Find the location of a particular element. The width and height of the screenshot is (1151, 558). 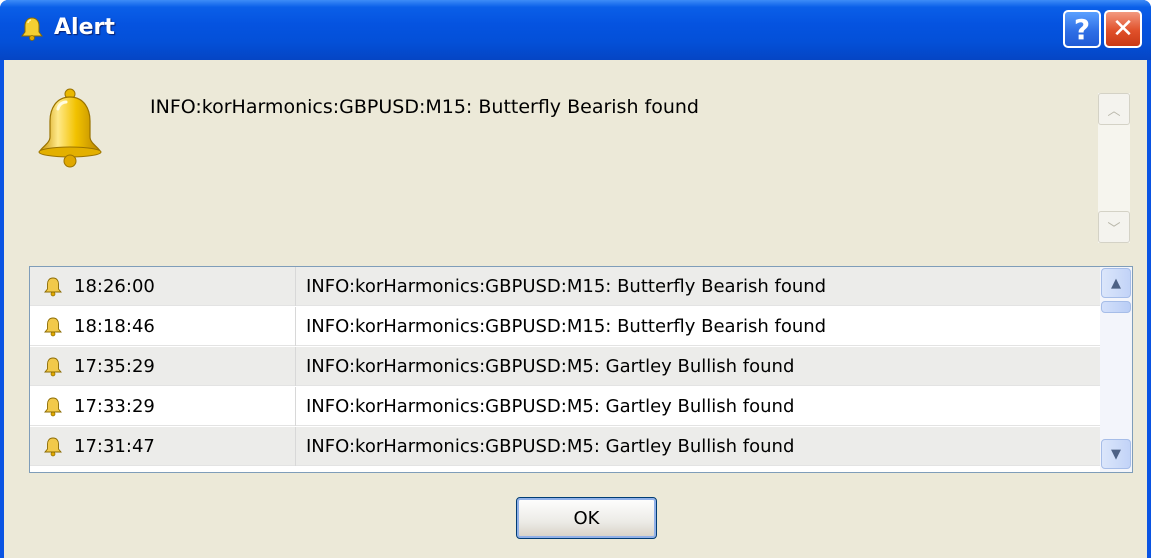

chevron-down-icon: ▼ is located at coordinates (1116, 454).